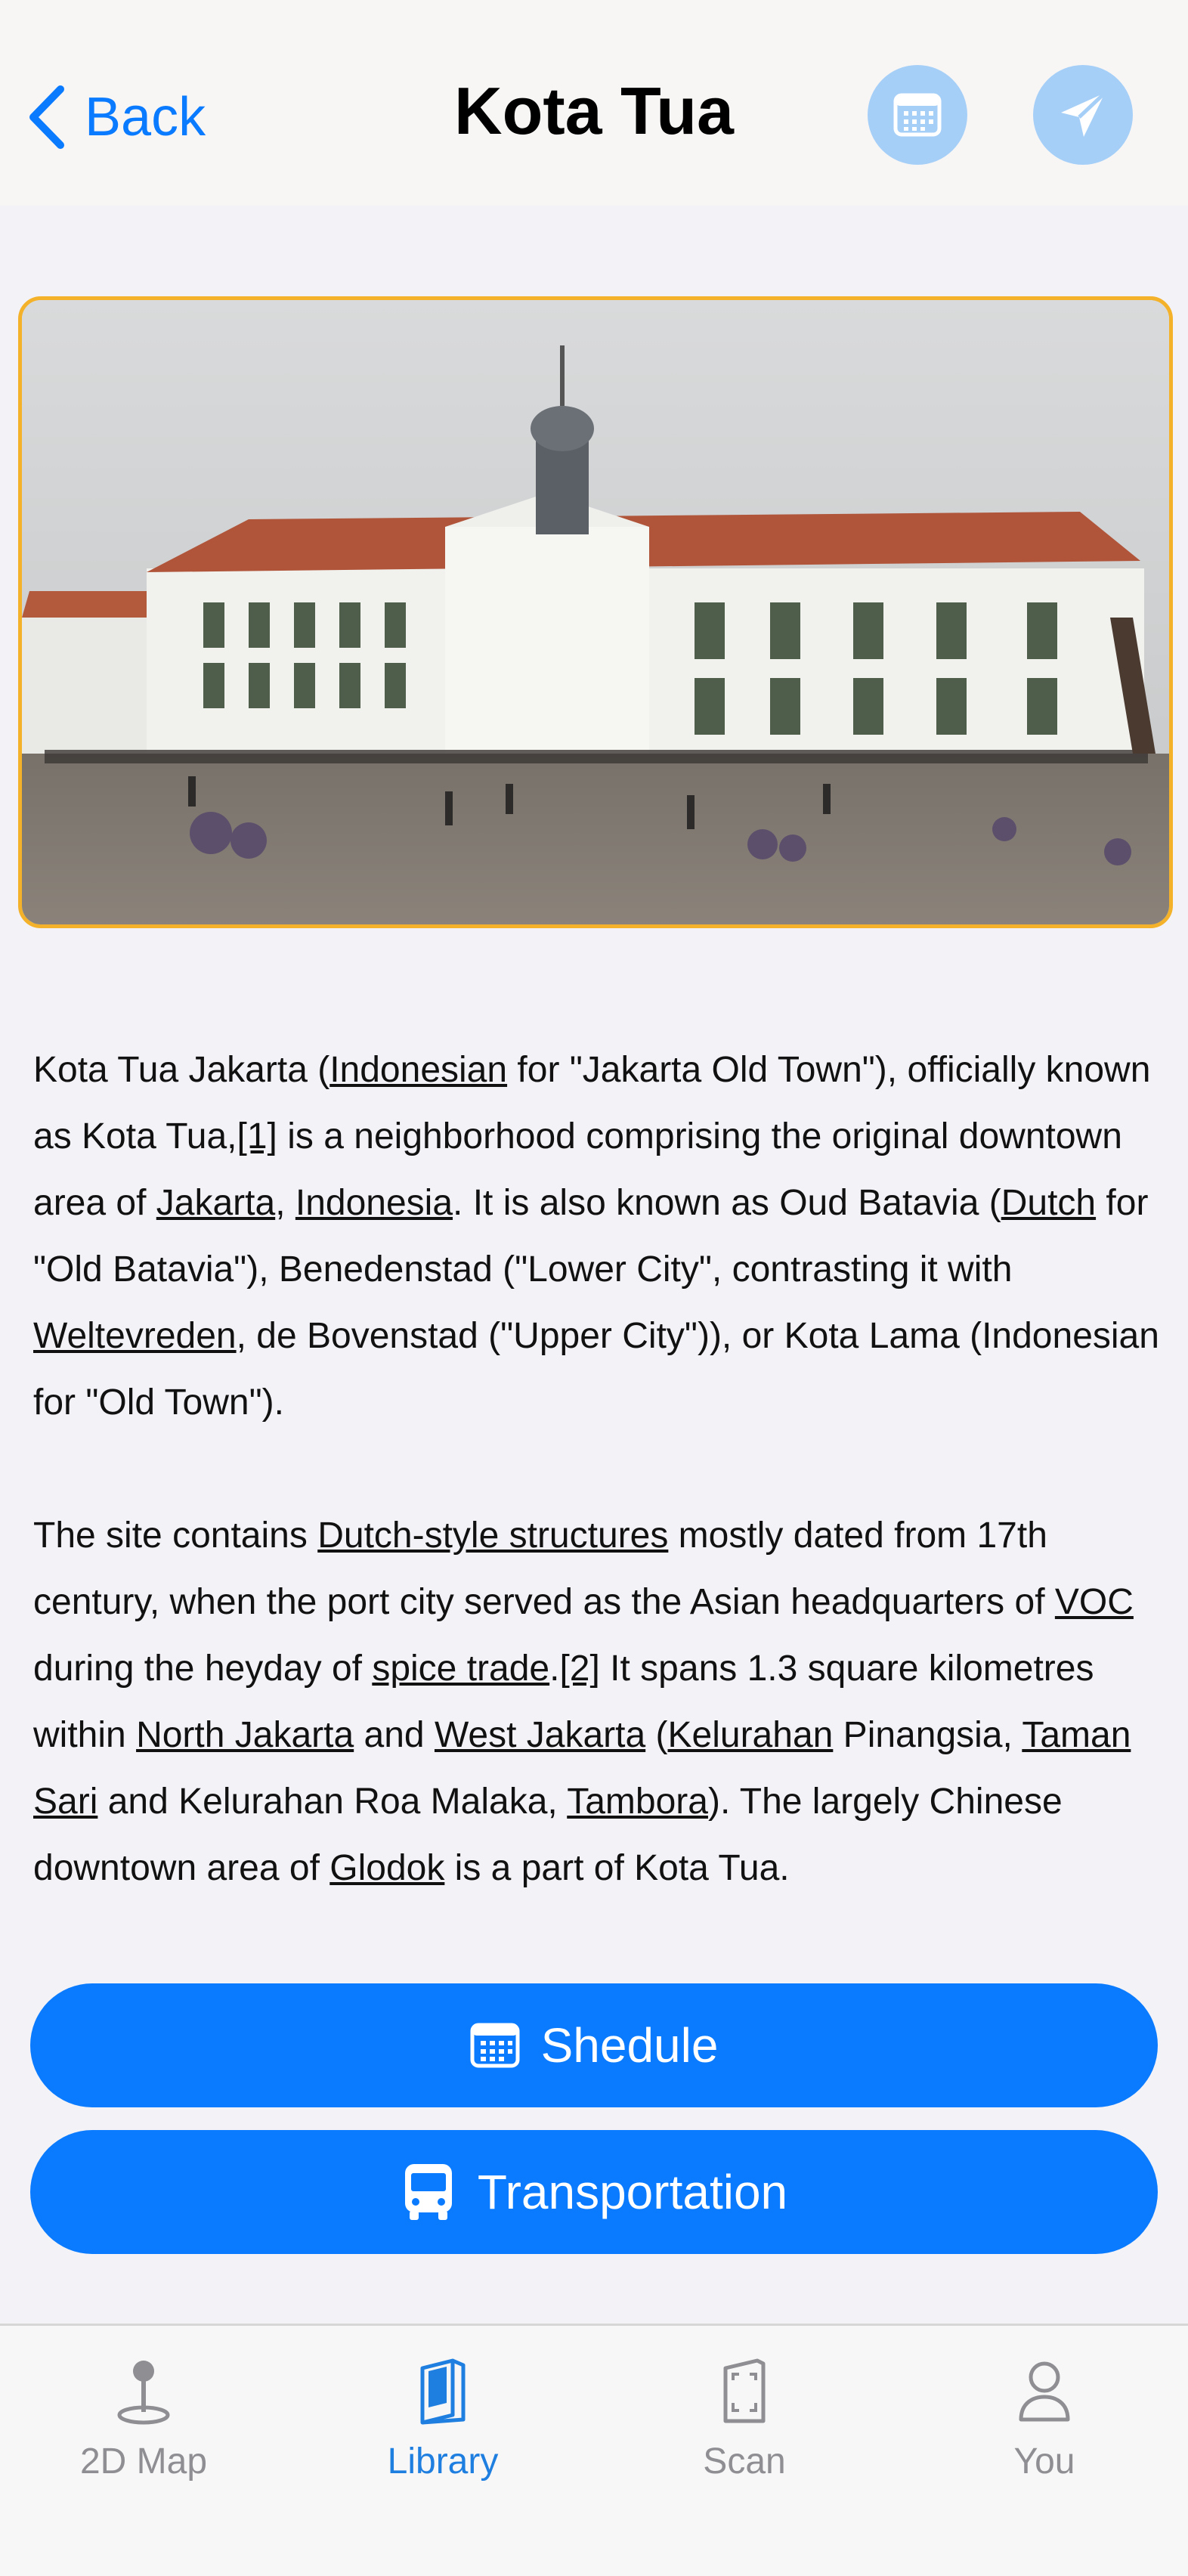 The width and height of the screenshot is (1188, 2576). I want to click on link-indonesian: Indonesian, so click(418, 1070).